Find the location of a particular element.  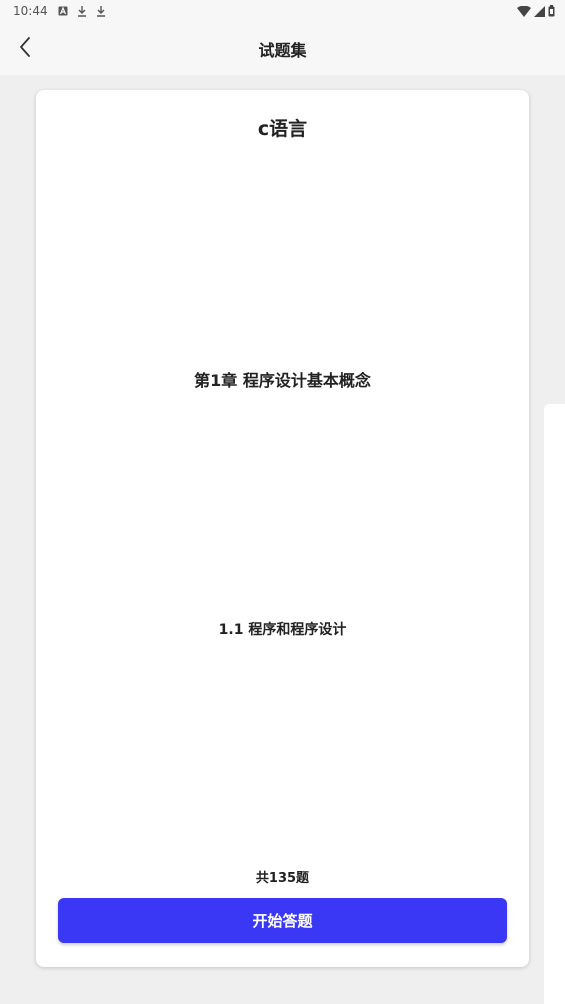

status-time: 10:44 is located at coordinates (30, 11).